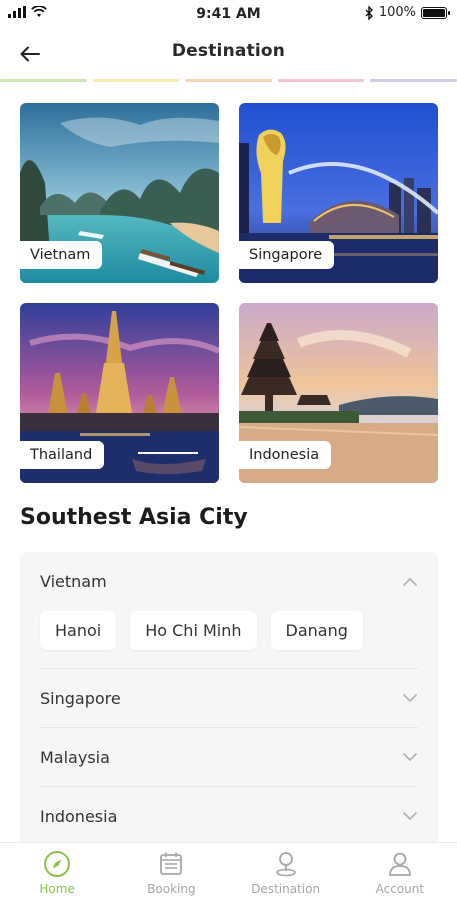  Describe the element at coordinates (171, 864) in the screenshot. I see `calendar-icon` at that location.